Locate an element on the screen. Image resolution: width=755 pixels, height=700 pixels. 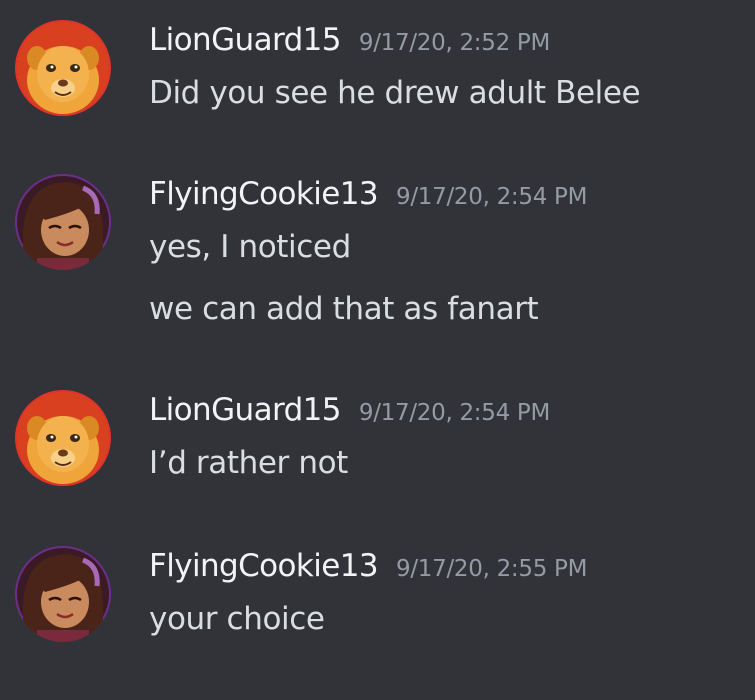
timestamp: 9/17/20, 2:55 PM is located at coordinates (492, 569).